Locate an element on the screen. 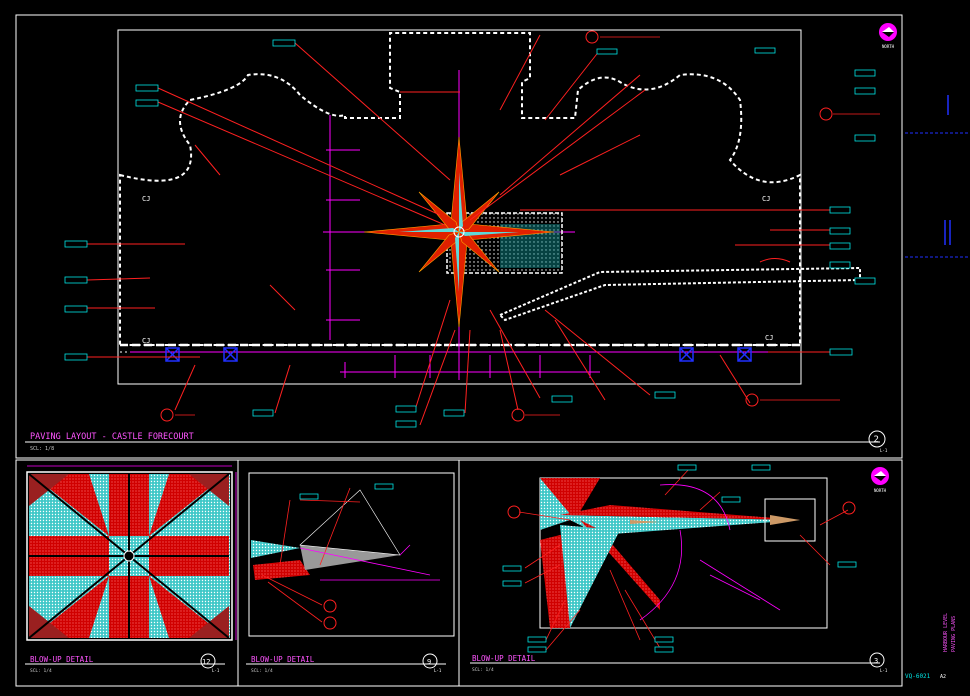  detail-3-number: 3 is located at coordinates (876, 661).